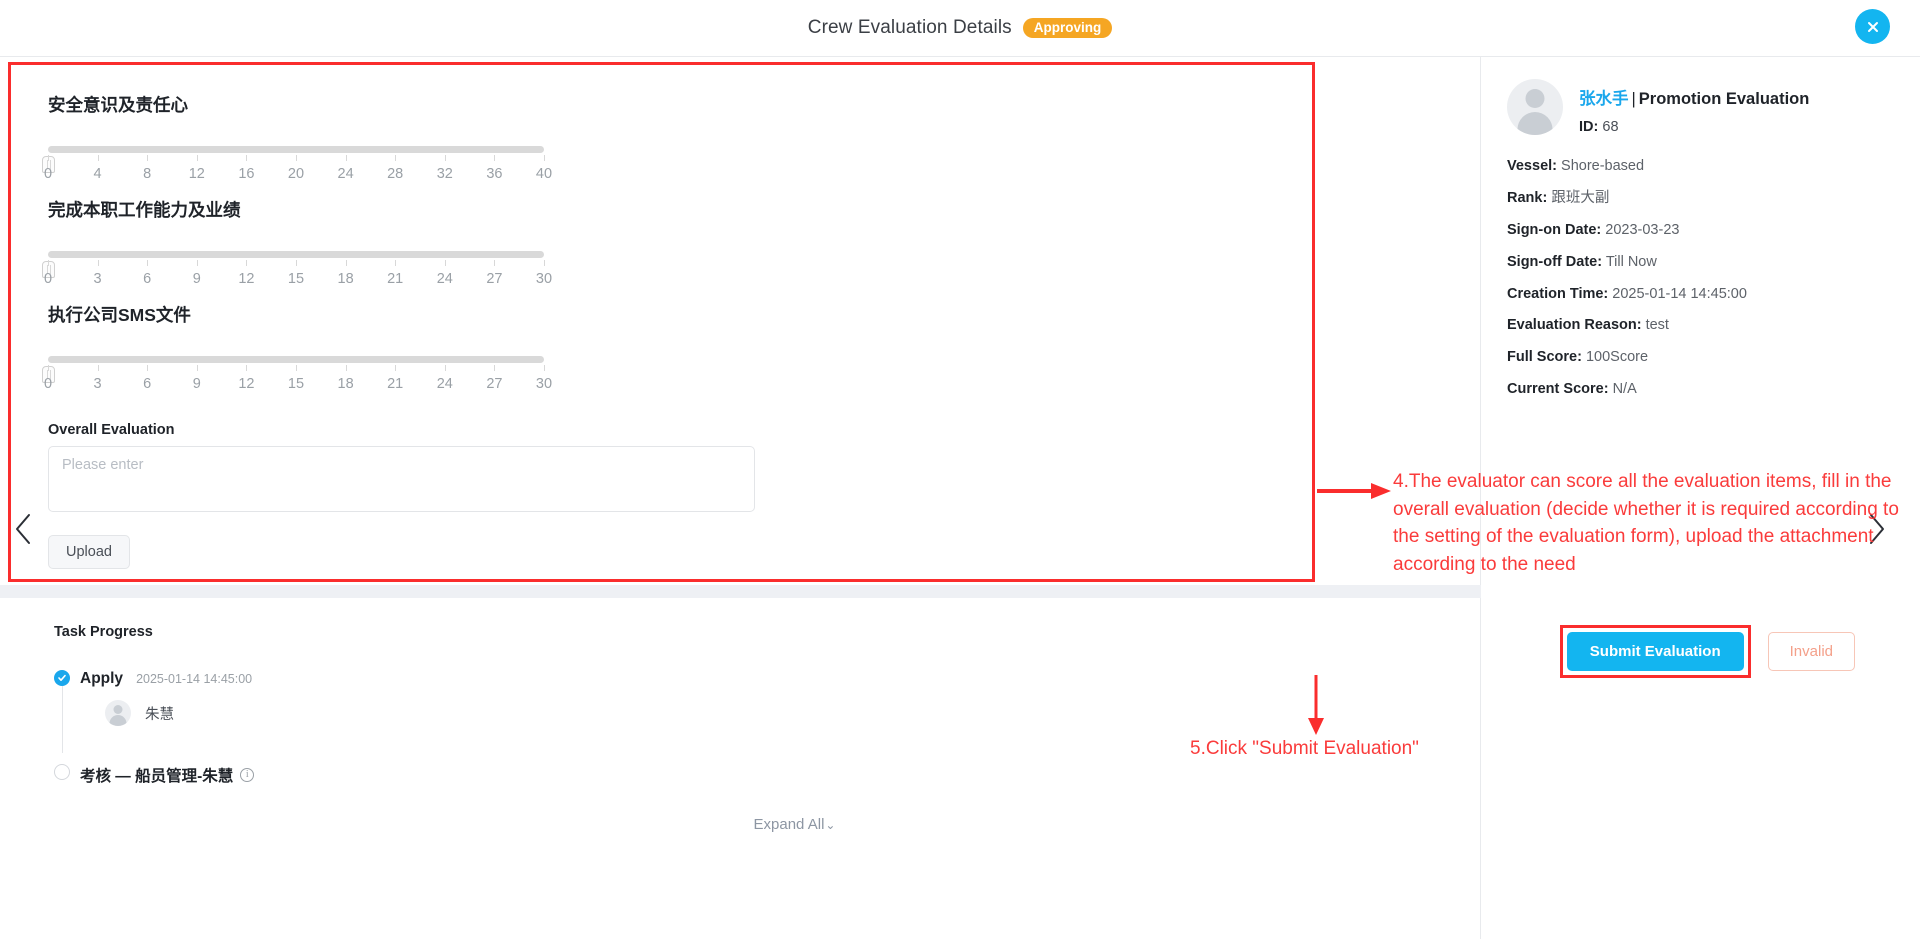 The width and height of the screenshot is (1920, 939). I want to click on detail-key: Full Score:, so click(1544, 357).